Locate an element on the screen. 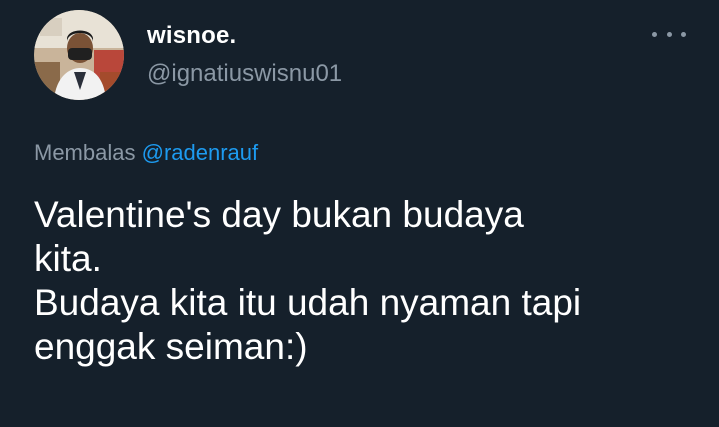  more-horizontal-icon is located at coordinates (669, 34).